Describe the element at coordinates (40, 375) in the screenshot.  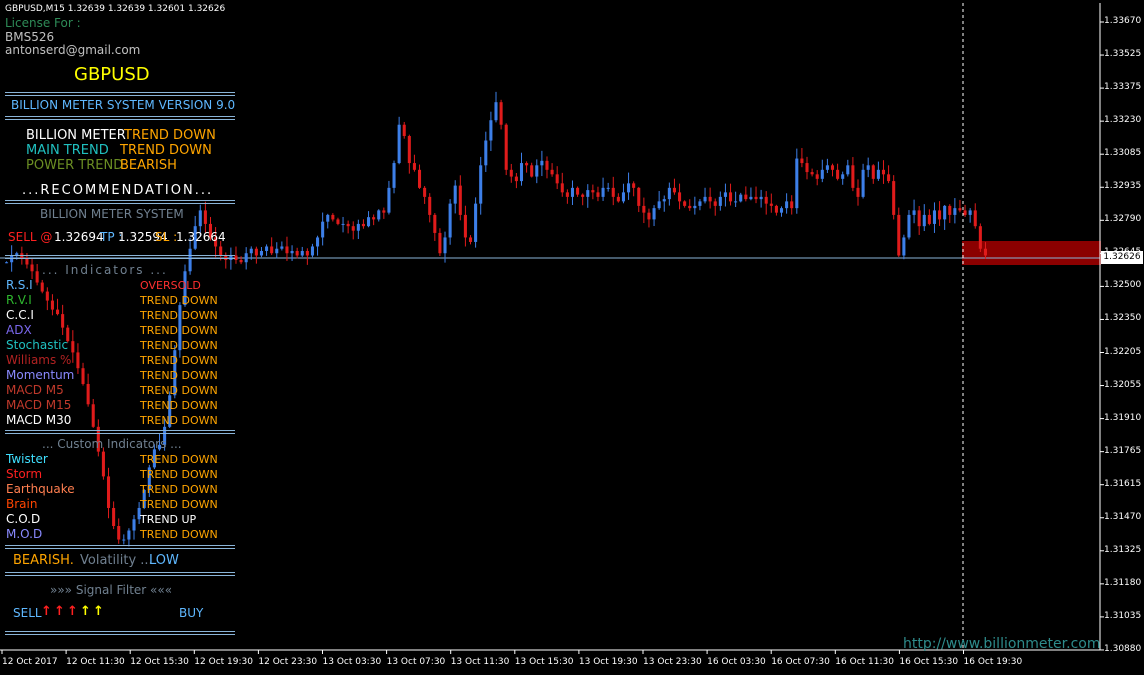
I see `indicator-name: Momentum` at that location.